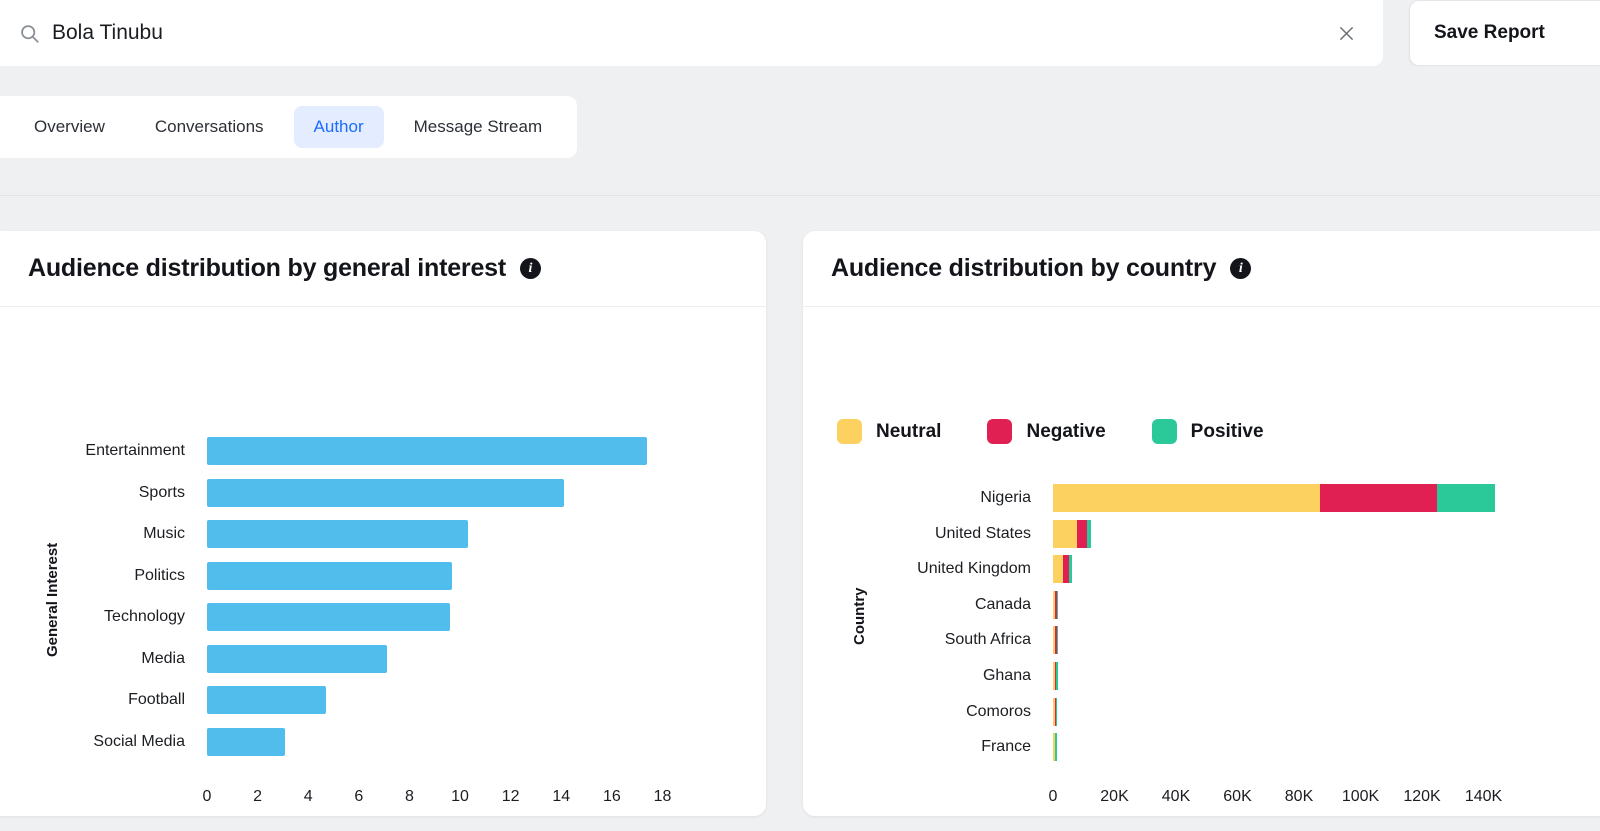 The width and height of the screenshot is (1600, 831). Describe the element at coordinates (1002, 604) in the screenshot. I see `category-label: Canada` at that location.